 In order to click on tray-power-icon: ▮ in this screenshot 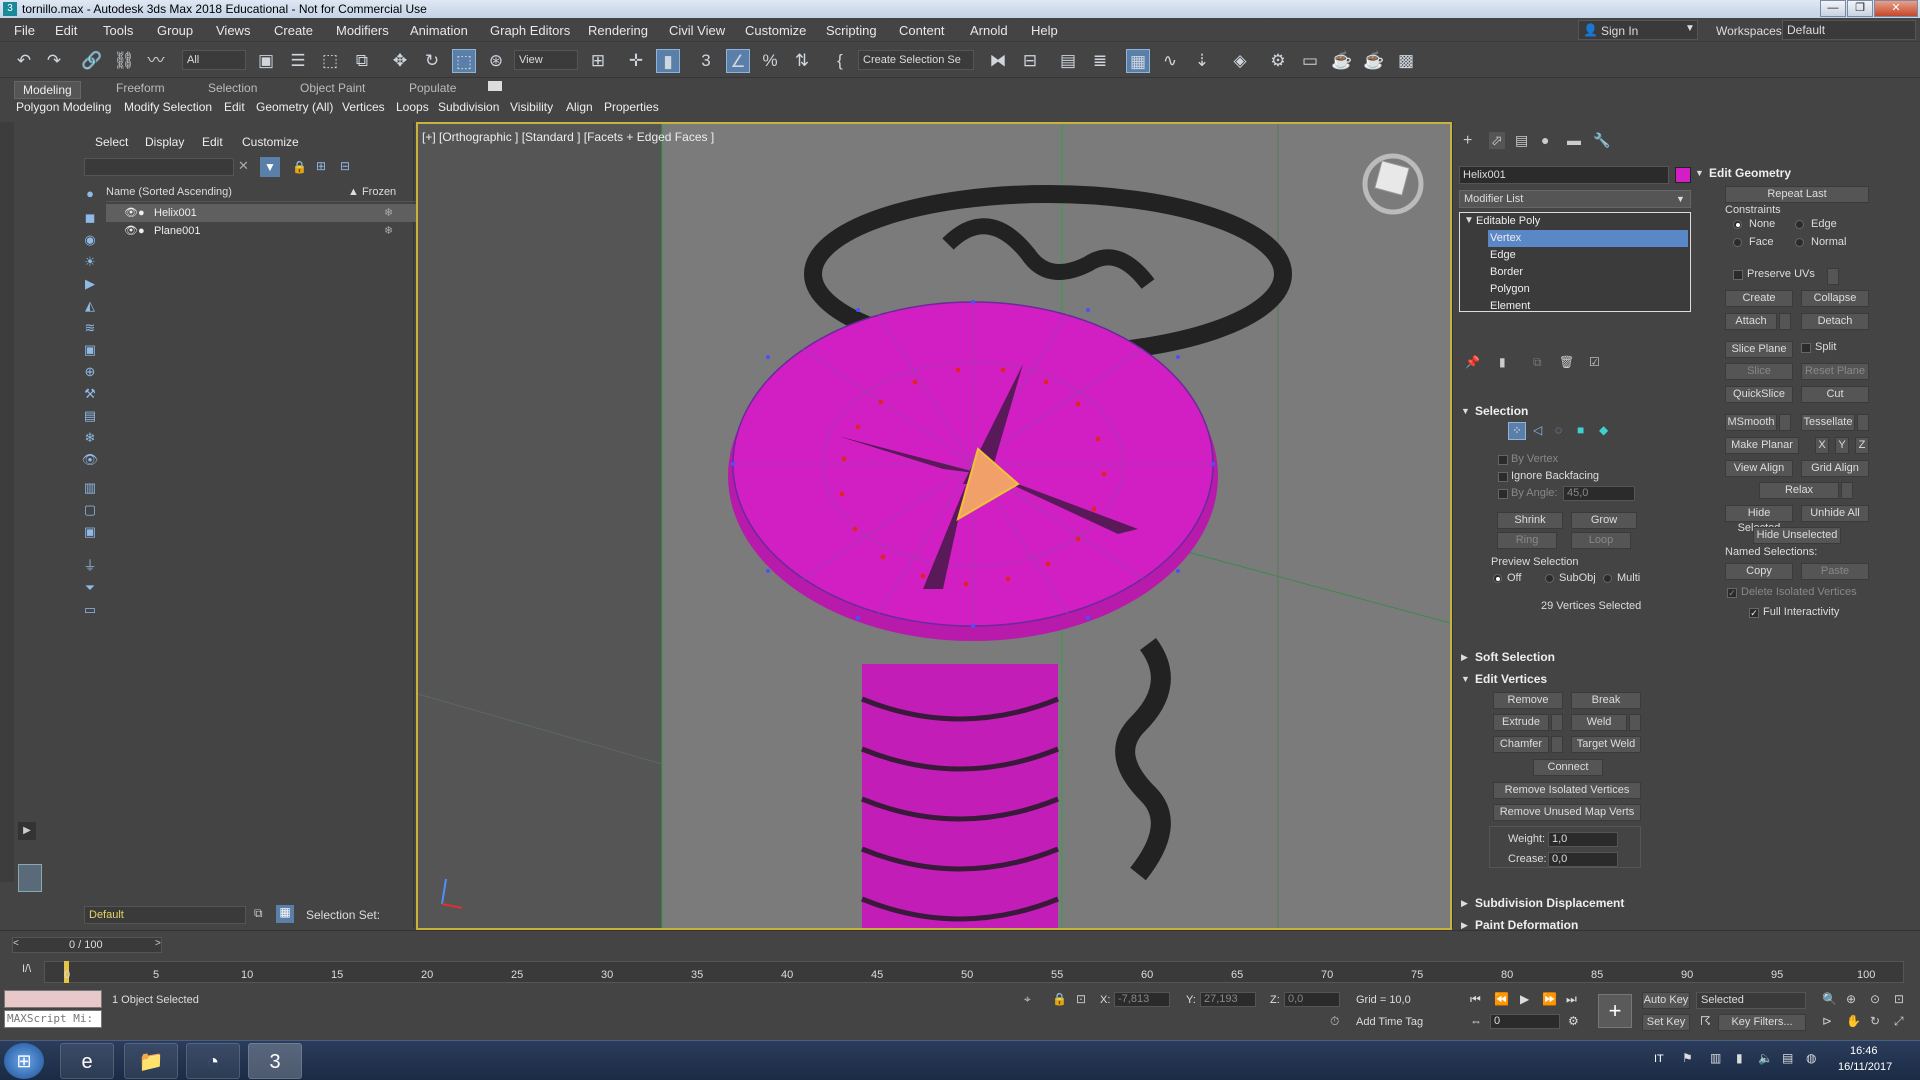, I will do `click(1739, 1058)`.